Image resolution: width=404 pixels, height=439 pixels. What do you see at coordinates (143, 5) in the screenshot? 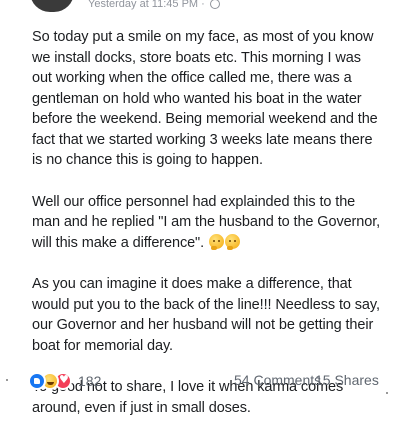
I see `post-timestamp: Yesterday at 11:45 PM` at bounding box center [143, 5].